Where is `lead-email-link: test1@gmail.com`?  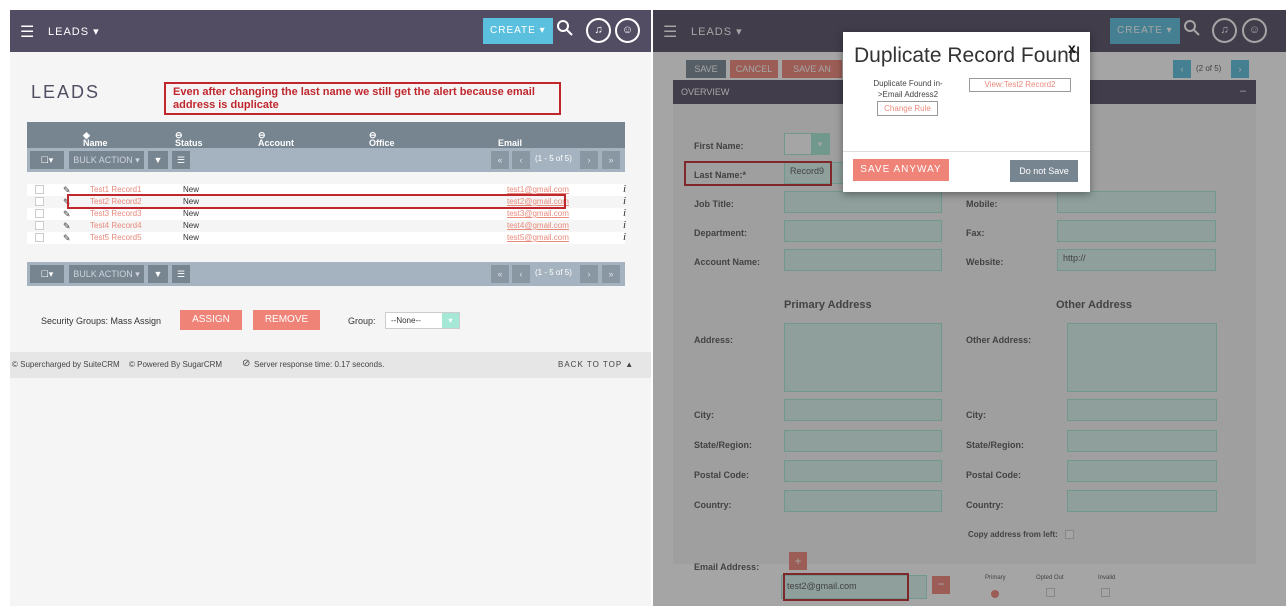 lead-email-link: test1@gmail.com is located at coordinates (538, 189).